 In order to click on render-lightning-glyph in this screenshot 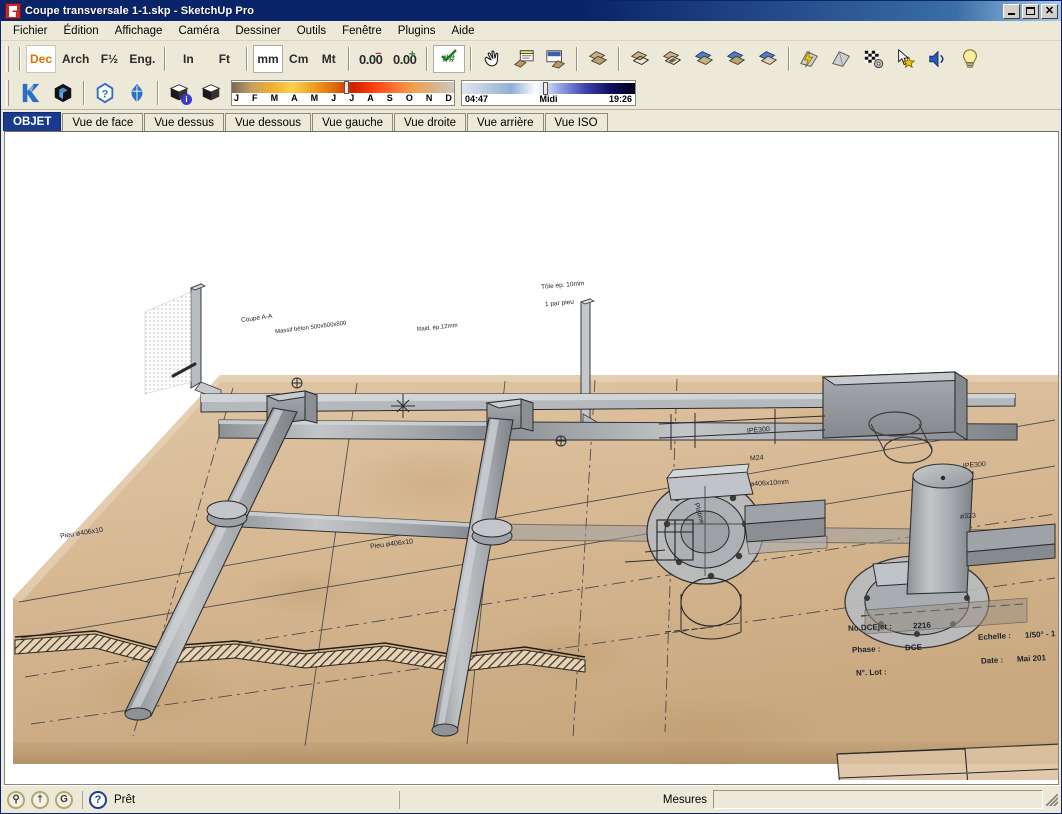, I will do `click(808, 59)`.